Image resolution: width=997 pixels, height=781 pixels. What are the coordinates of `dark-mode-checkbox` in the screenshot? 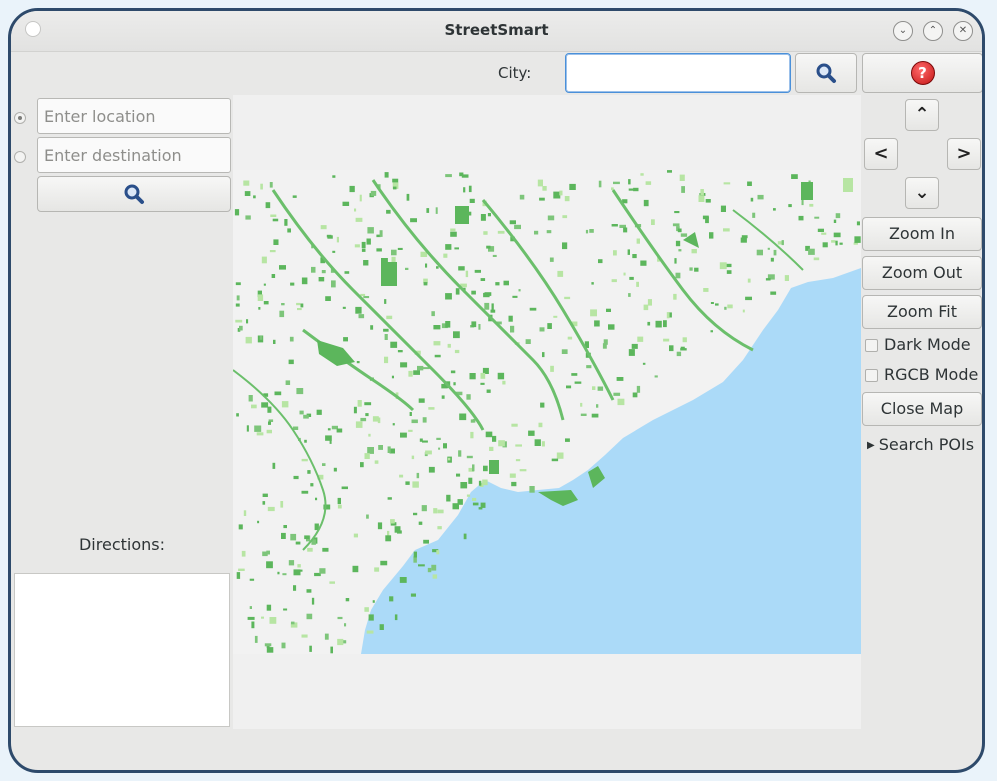 It's located at (871, 345).